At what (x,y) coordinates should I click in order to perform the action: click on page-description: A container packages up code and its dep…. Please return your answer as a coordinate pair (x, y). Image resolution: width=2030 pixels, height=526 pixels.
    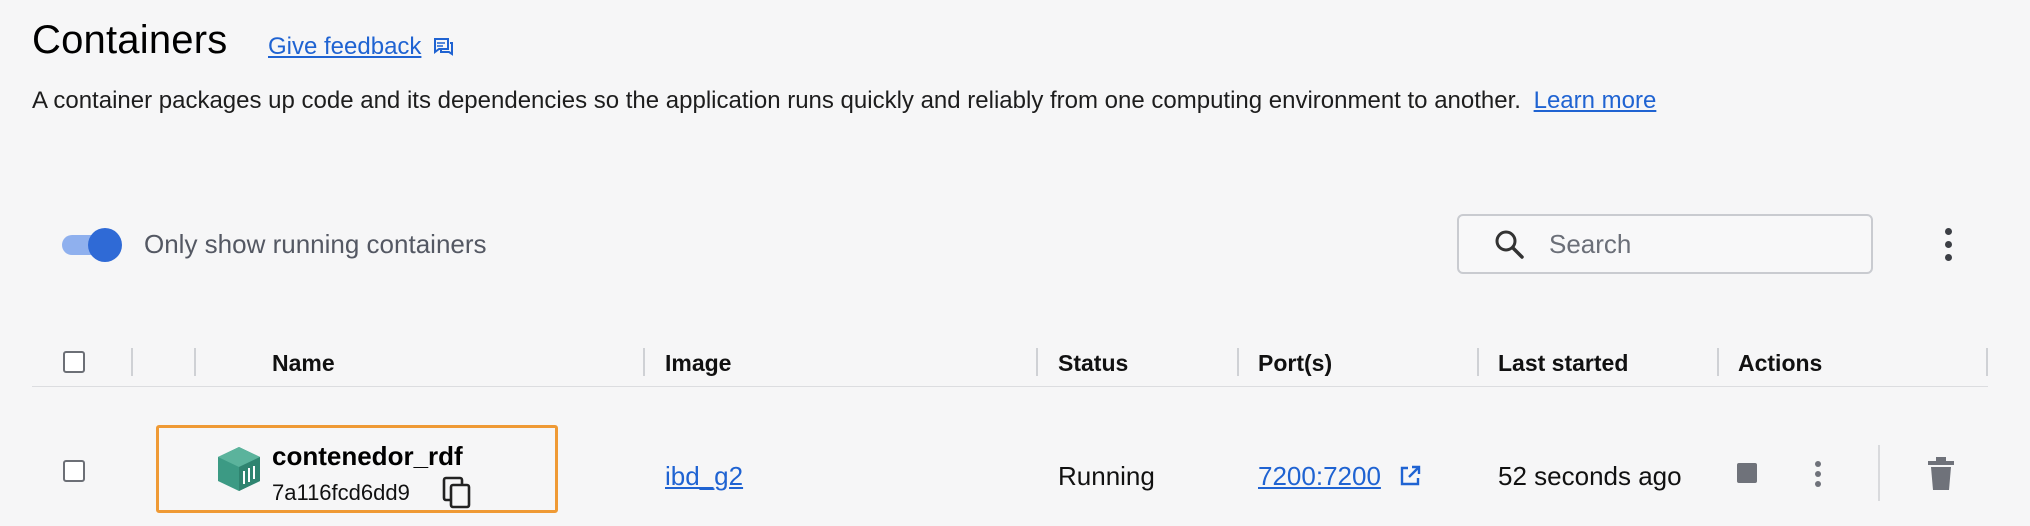
    Looking at the image, I should click on (844, 101).